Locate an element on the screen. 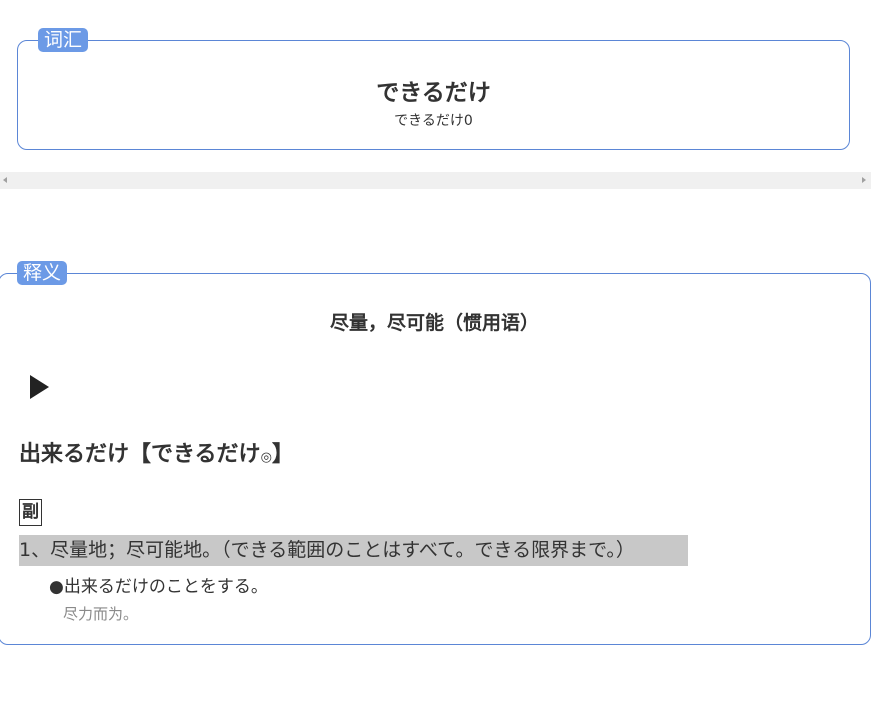  example-translation: 尽力而为。 is located at coordinates (101, 614).